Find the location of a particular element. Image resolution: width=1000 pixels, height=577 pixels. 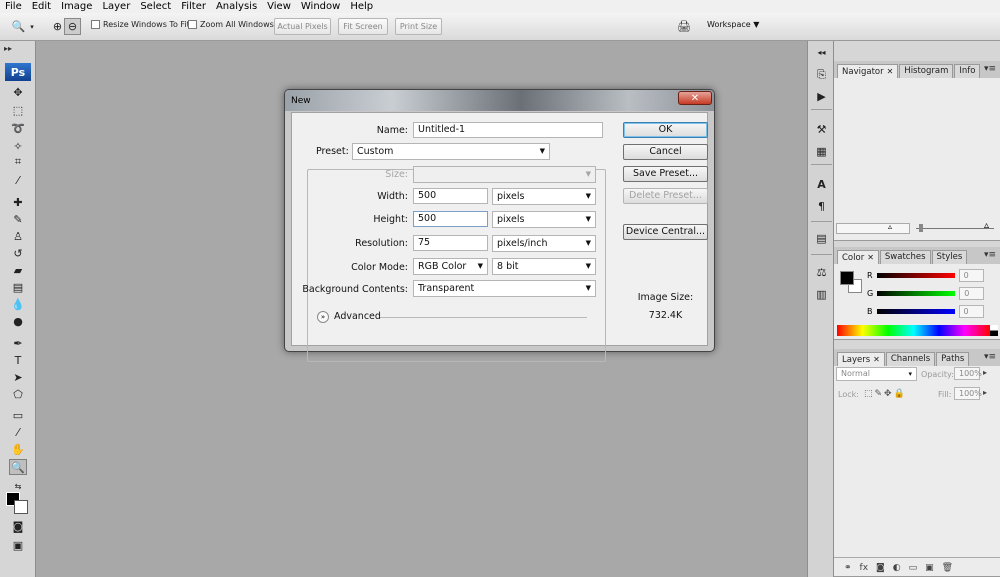

preset-dropdown-arrow-icon: ▾ is located at coordinates (32, 26).